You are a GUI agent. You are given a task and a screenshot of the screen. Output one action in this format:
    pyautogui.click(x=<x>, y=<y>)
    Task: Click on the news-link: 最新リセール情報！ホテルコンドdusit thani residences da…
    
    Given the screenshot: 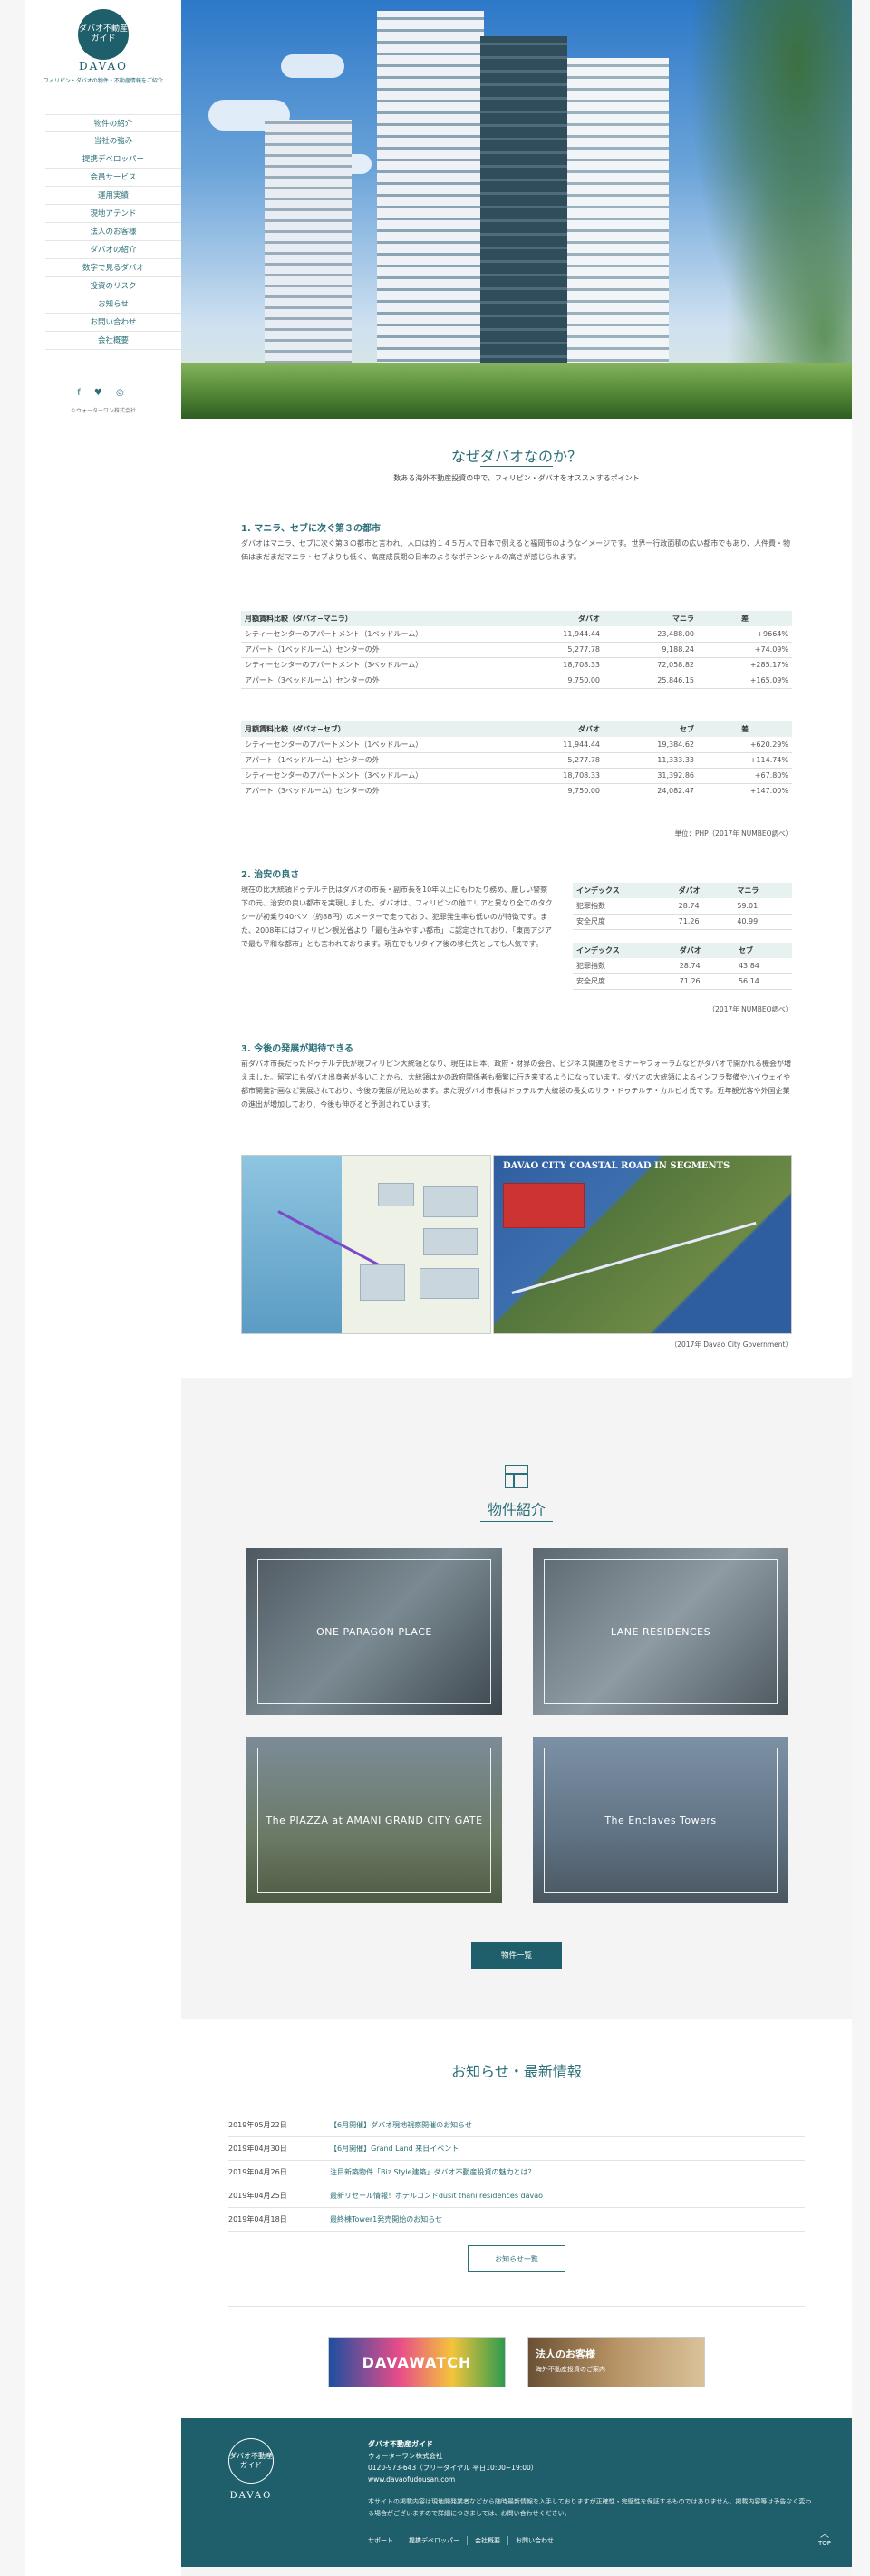 What is the action you would take?
    pyautogui.click(x=436, y=2196)
    